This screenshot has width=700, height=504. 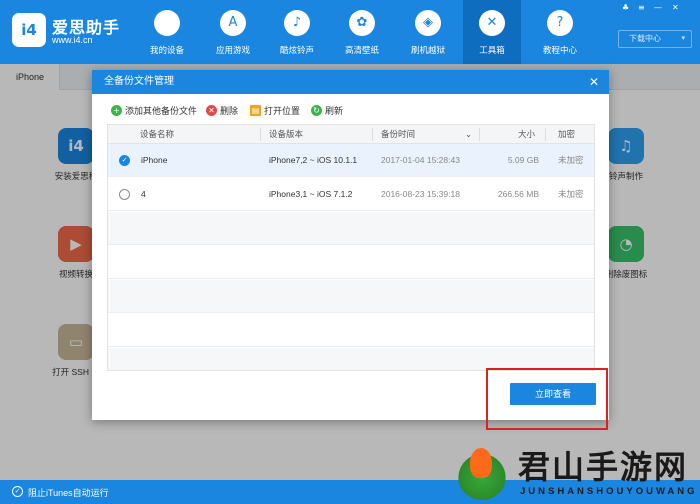 I want to click on refresh-label: 刷新, so click(x=334, y=111).